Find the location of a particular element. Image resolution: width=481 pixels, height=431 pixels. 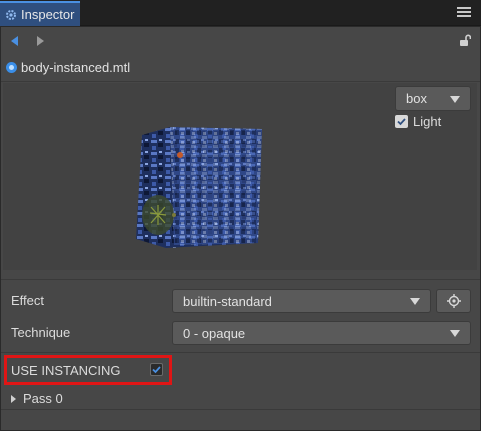

tab-label: Inspector is located at coordinates (48, 14).